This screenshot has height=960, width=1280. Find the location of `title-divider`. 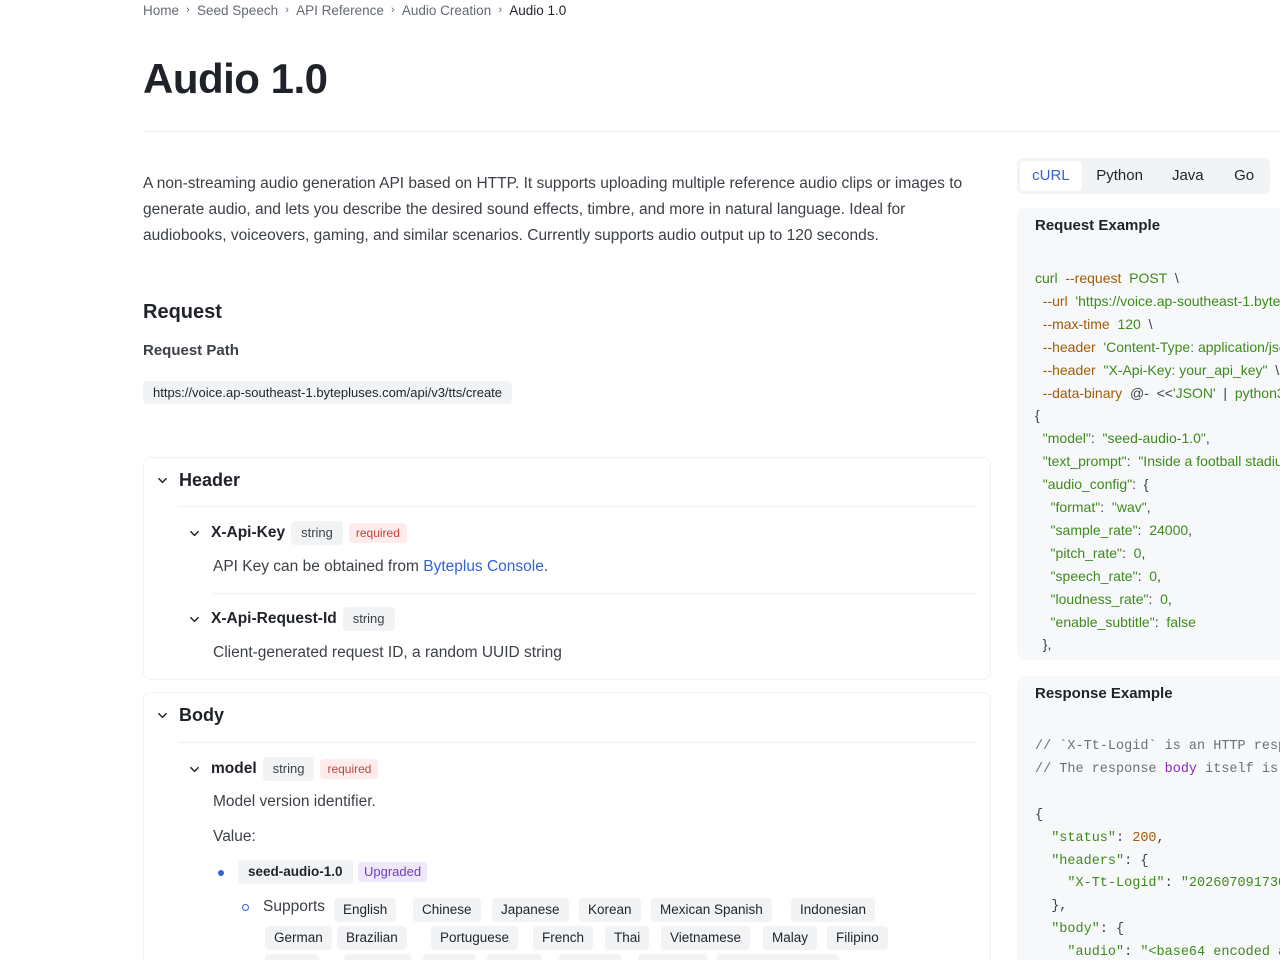

title-divider is located at coordinates (711, 131).